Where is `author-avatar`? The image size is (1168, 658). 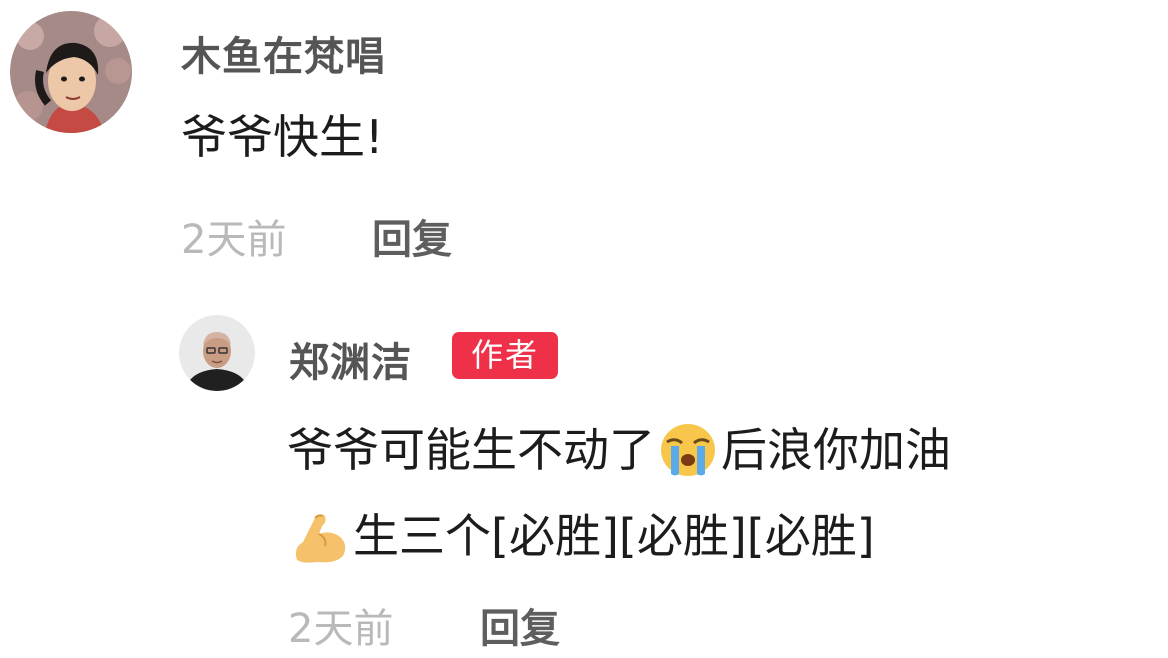 author-avatar is located at coordinates (217, 353).